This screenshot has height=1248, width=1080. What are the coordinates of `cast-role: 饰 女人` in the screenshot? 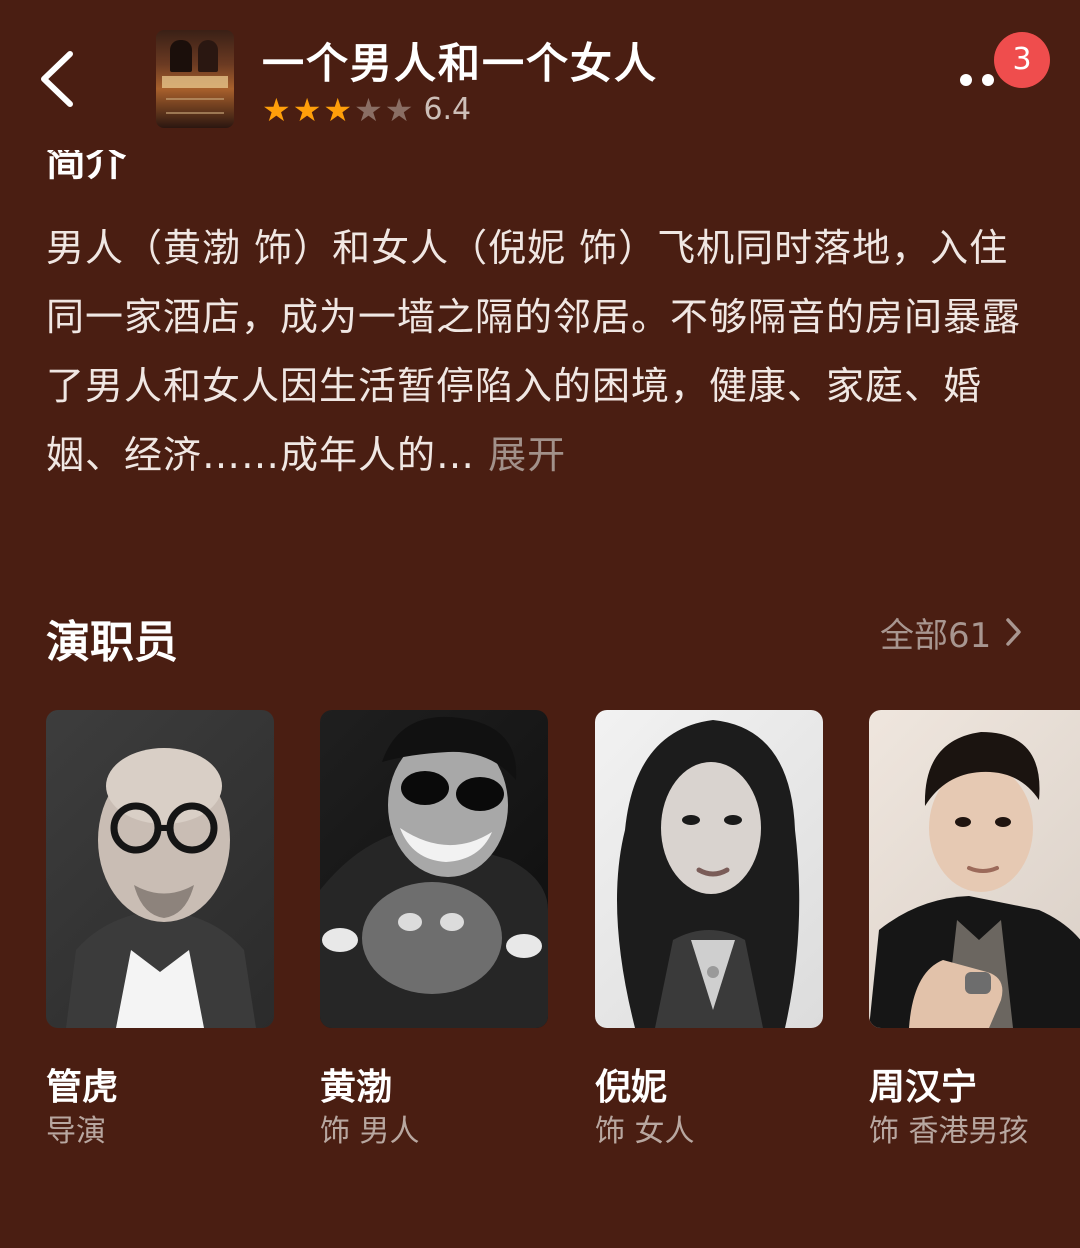 It's located at (645, 1131).